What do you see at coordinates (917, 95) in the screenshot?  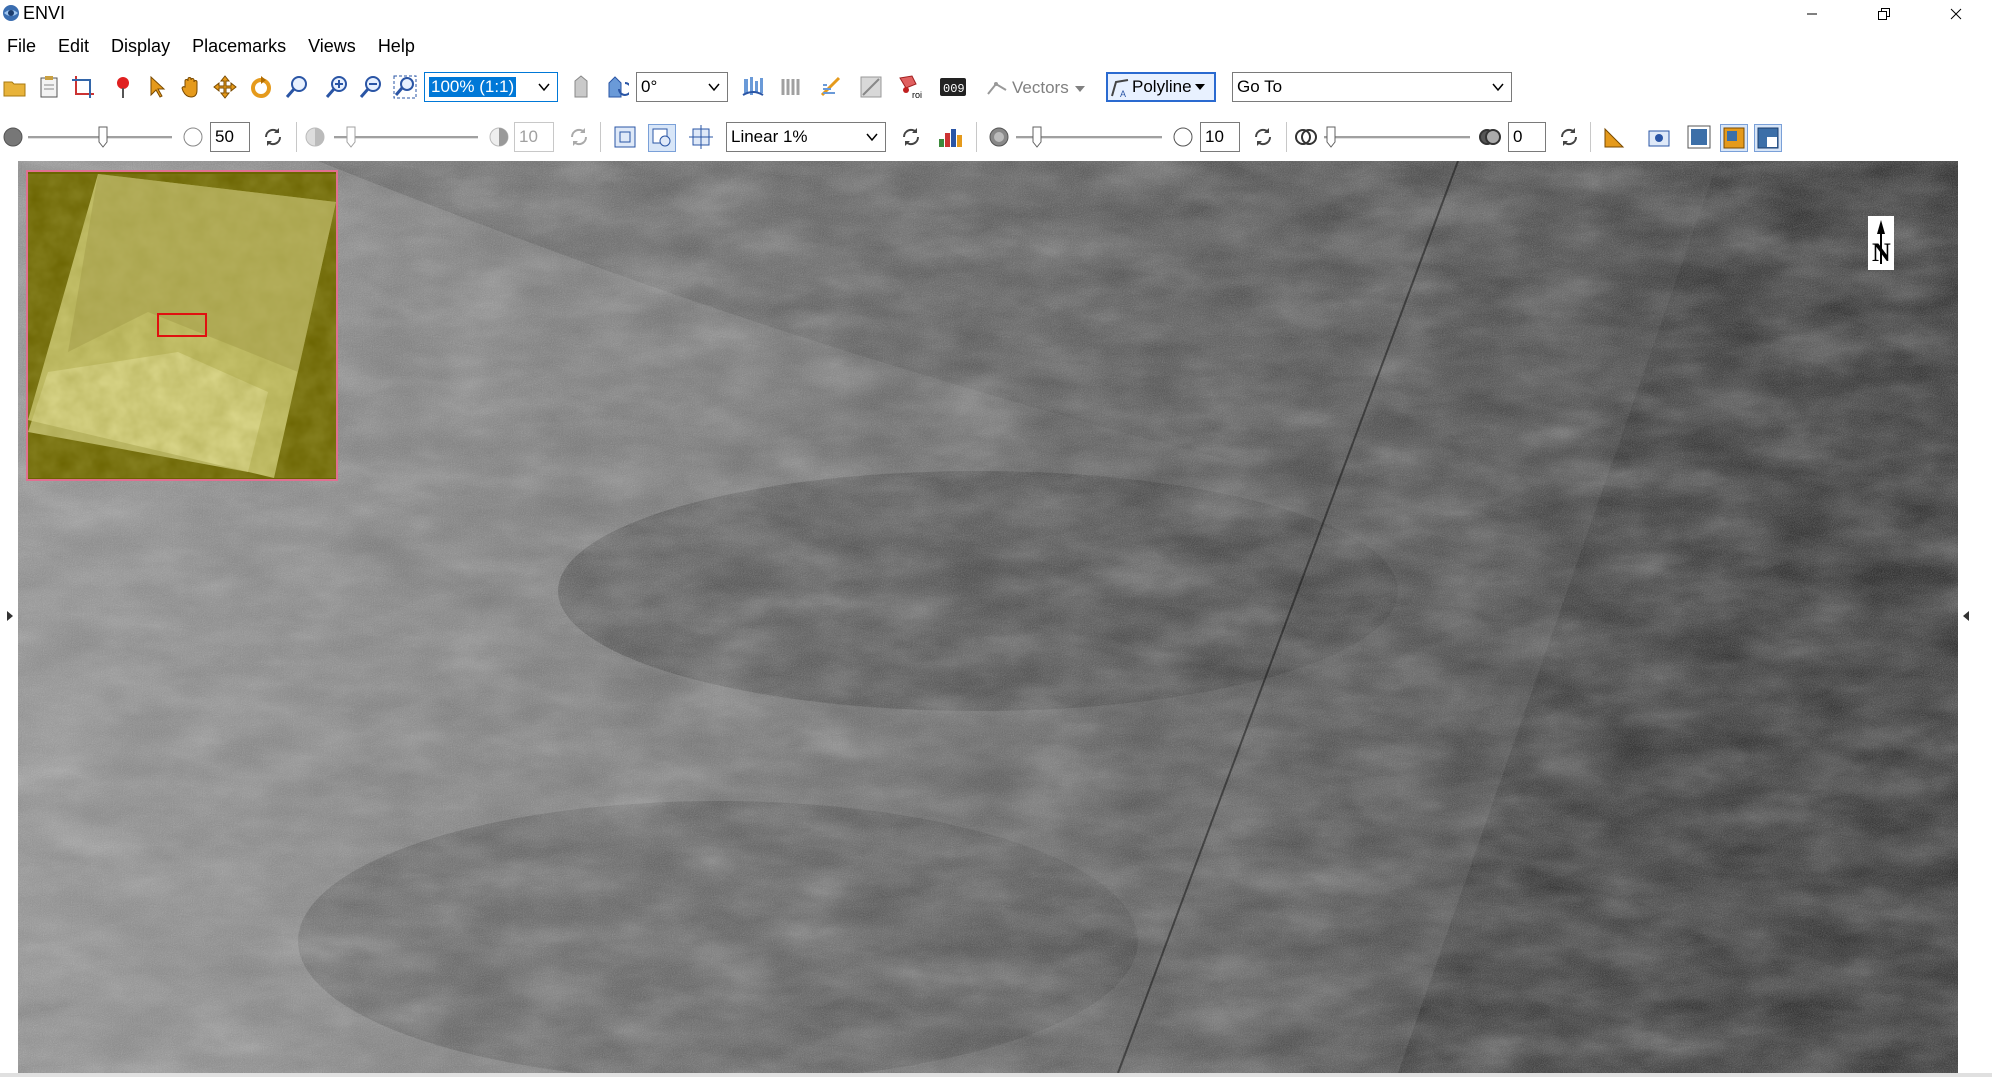 I see `svg-text: roi` at bounding box center [917, 95].